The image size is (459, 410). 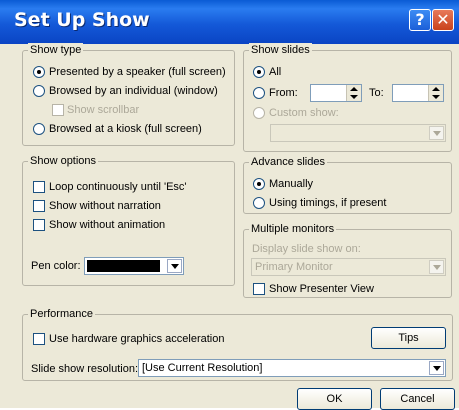 I want to click on radio-presented-by-speaker-label: Presented by a speaker (full screen), so click(x=137, y=72).